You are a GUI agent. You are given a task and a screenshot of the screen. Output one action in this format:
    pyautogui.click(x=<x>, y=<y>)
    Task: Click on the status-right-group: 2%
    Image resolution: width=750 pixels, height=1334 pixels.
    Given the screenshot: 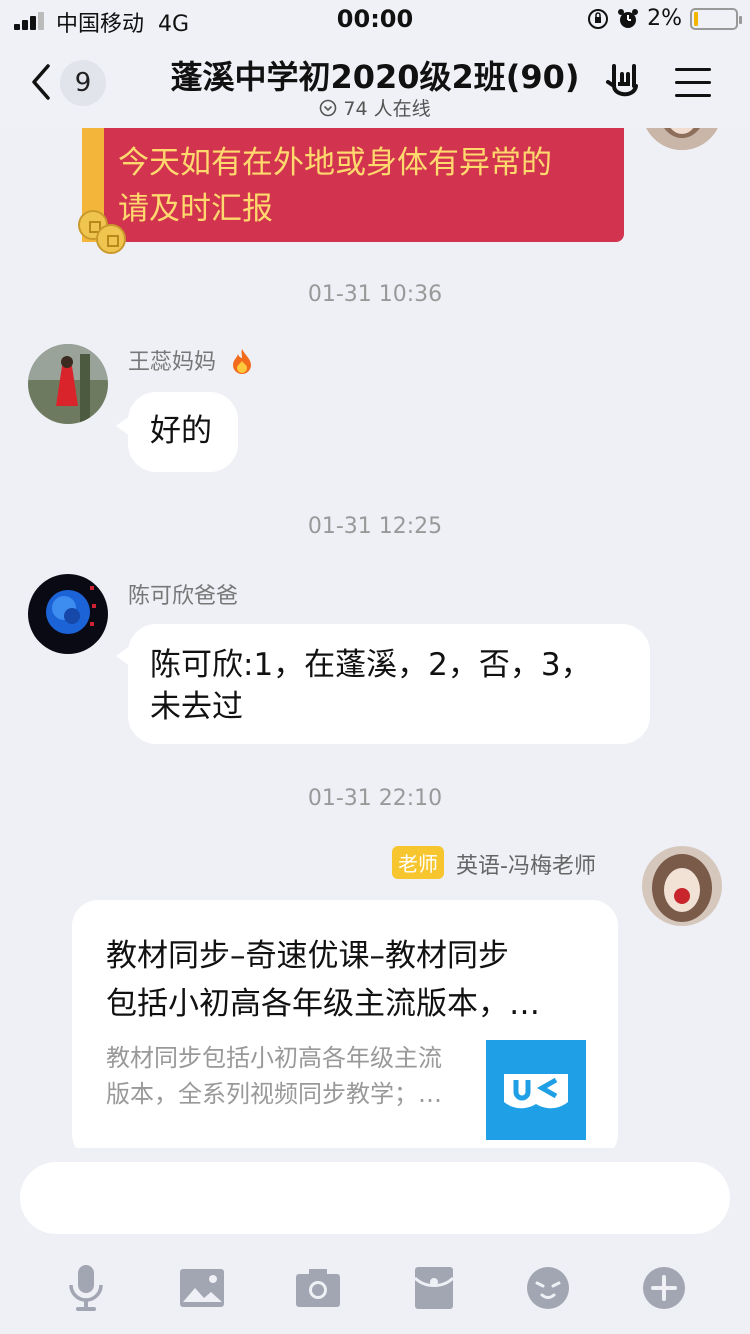 What is the action you would take?
    pyautogui.click(x=664, y=18)
    